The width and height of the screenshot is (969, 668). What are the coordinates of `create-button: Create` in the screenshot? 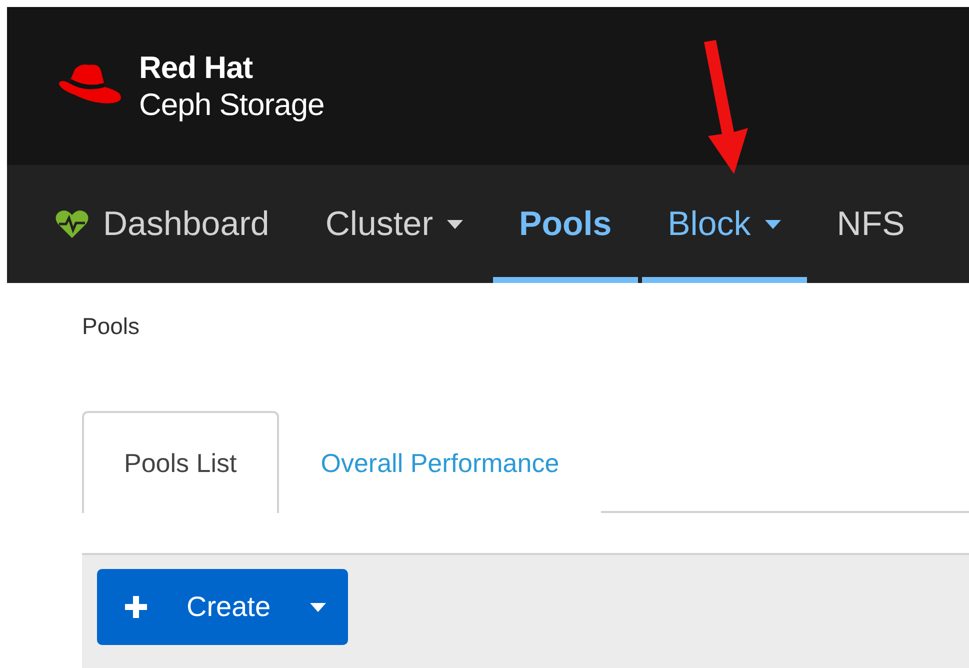 It's located at (222, 607).